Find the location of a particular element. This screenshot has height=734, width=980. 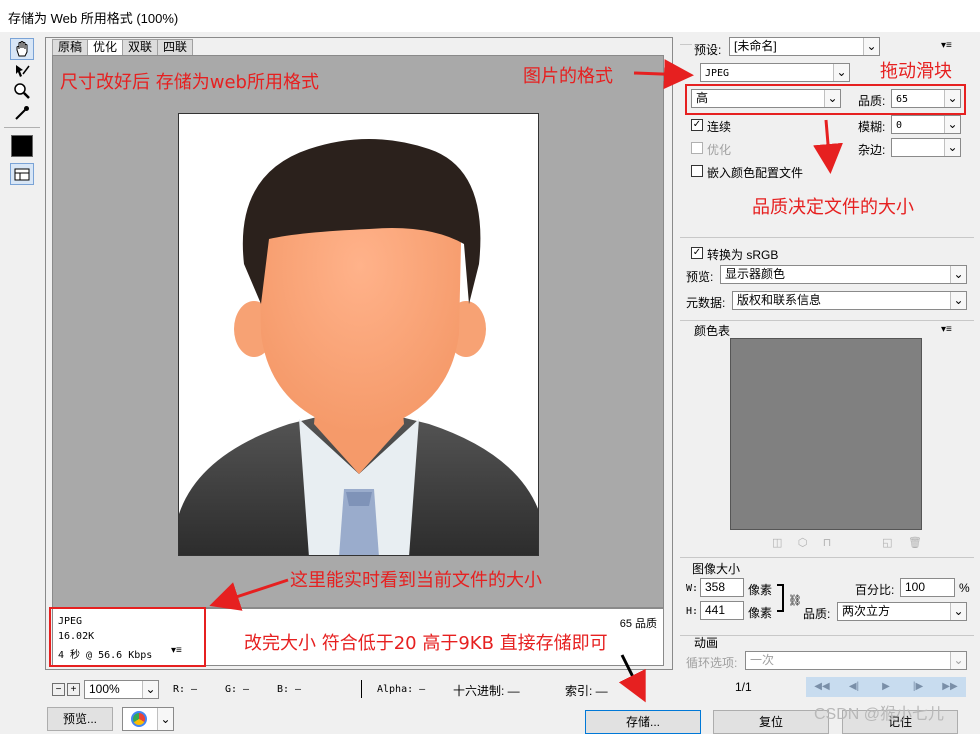

watermark: CSDN @猴小七儿 is located at coordinates (879, 714).